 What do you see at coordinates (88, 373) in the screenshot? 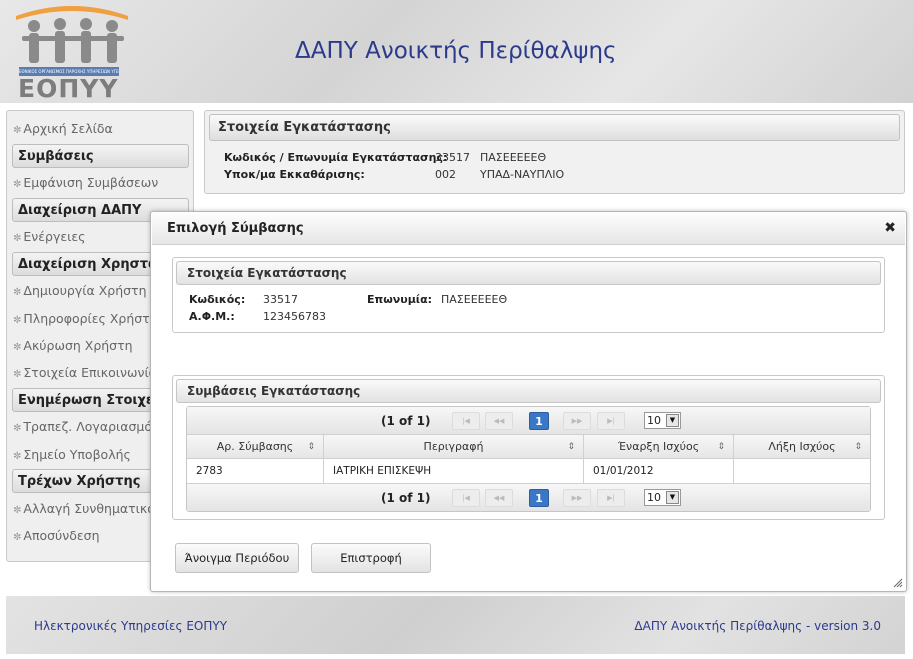
I see `sidebar-item-contact-info: ✼ Στοιχεία Επικοινωνίας` at bounding box center [88, 373].